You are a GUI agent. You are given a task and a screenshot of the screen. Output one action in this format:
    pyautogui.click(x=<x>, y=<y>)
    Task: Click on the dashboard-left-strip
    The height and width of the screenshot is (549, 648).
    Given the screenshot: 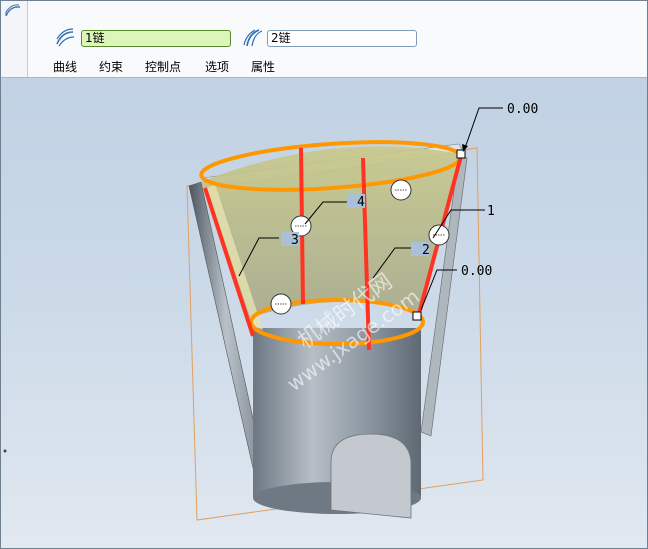 What is the action you would take?
    pyautogui.click(x=14, y=39)
    